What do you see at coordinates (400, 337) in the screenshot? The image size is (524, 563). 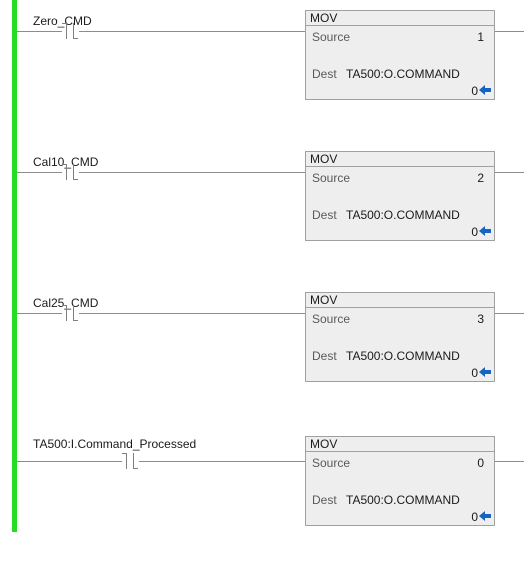 I see `mov-instruction: MOV Source 3 Dest TA500:O.COMMAND 0` at bounding box center [400, 337].